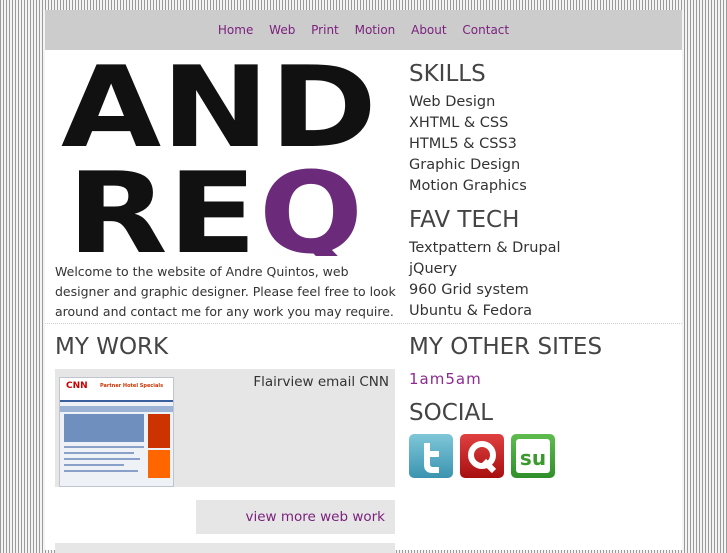 This screenshot has width=727, height=553. What do you see at coordinates (116, 432) in the screenshot?
I see `work-thumbnail: CNN Partner Hotel Specials` at bounding box center [116, 432].